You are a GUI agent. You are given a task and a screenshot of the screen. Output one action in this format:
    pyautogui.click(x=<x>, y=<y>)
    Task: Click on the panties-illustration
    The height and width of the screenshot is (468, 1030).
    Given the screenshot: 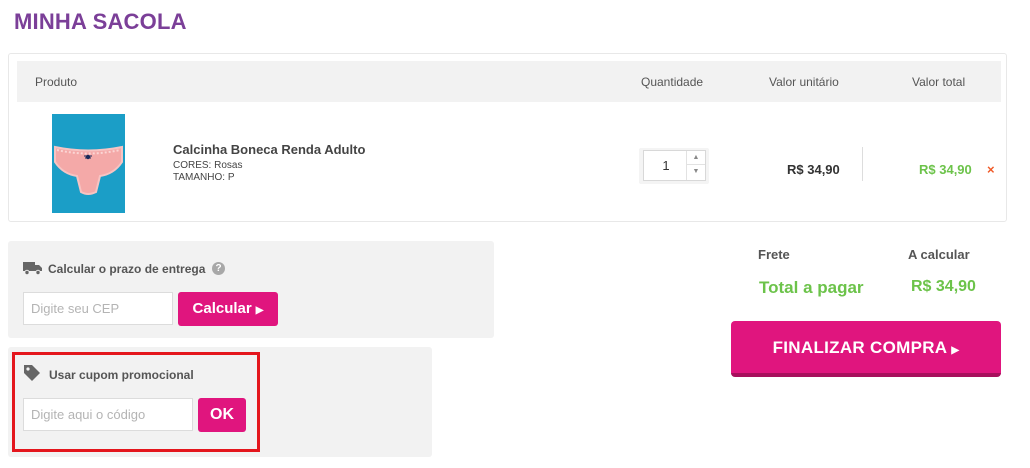 What is the action you would take?
    pyautogui.click(x=88, y=163)
    